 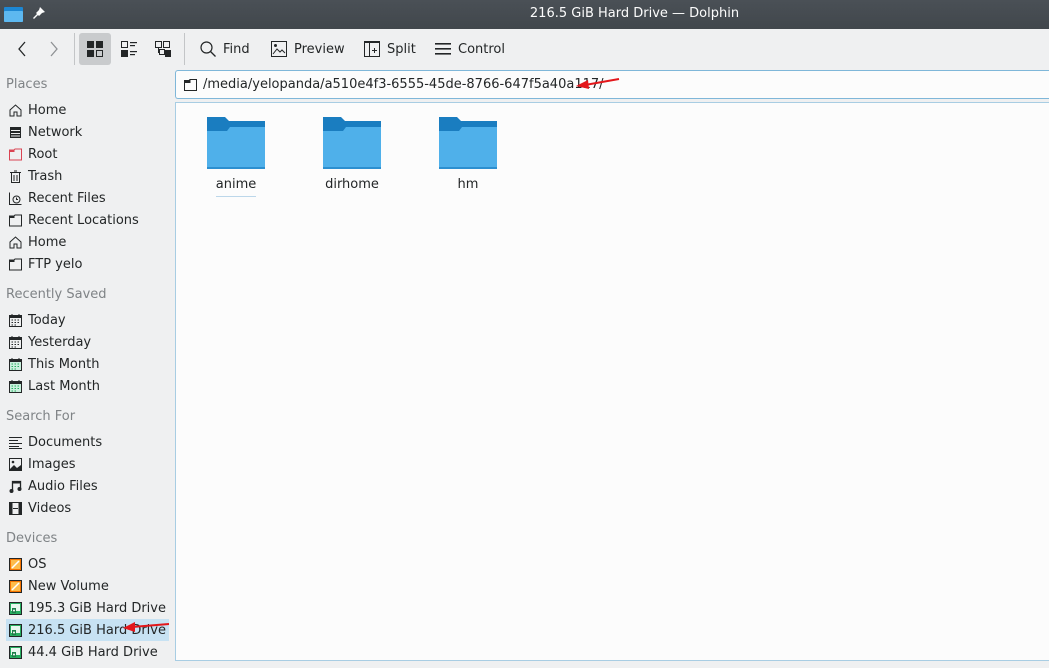 I want to click on sidebar-item-images: Images, so click(x=87, y=464).